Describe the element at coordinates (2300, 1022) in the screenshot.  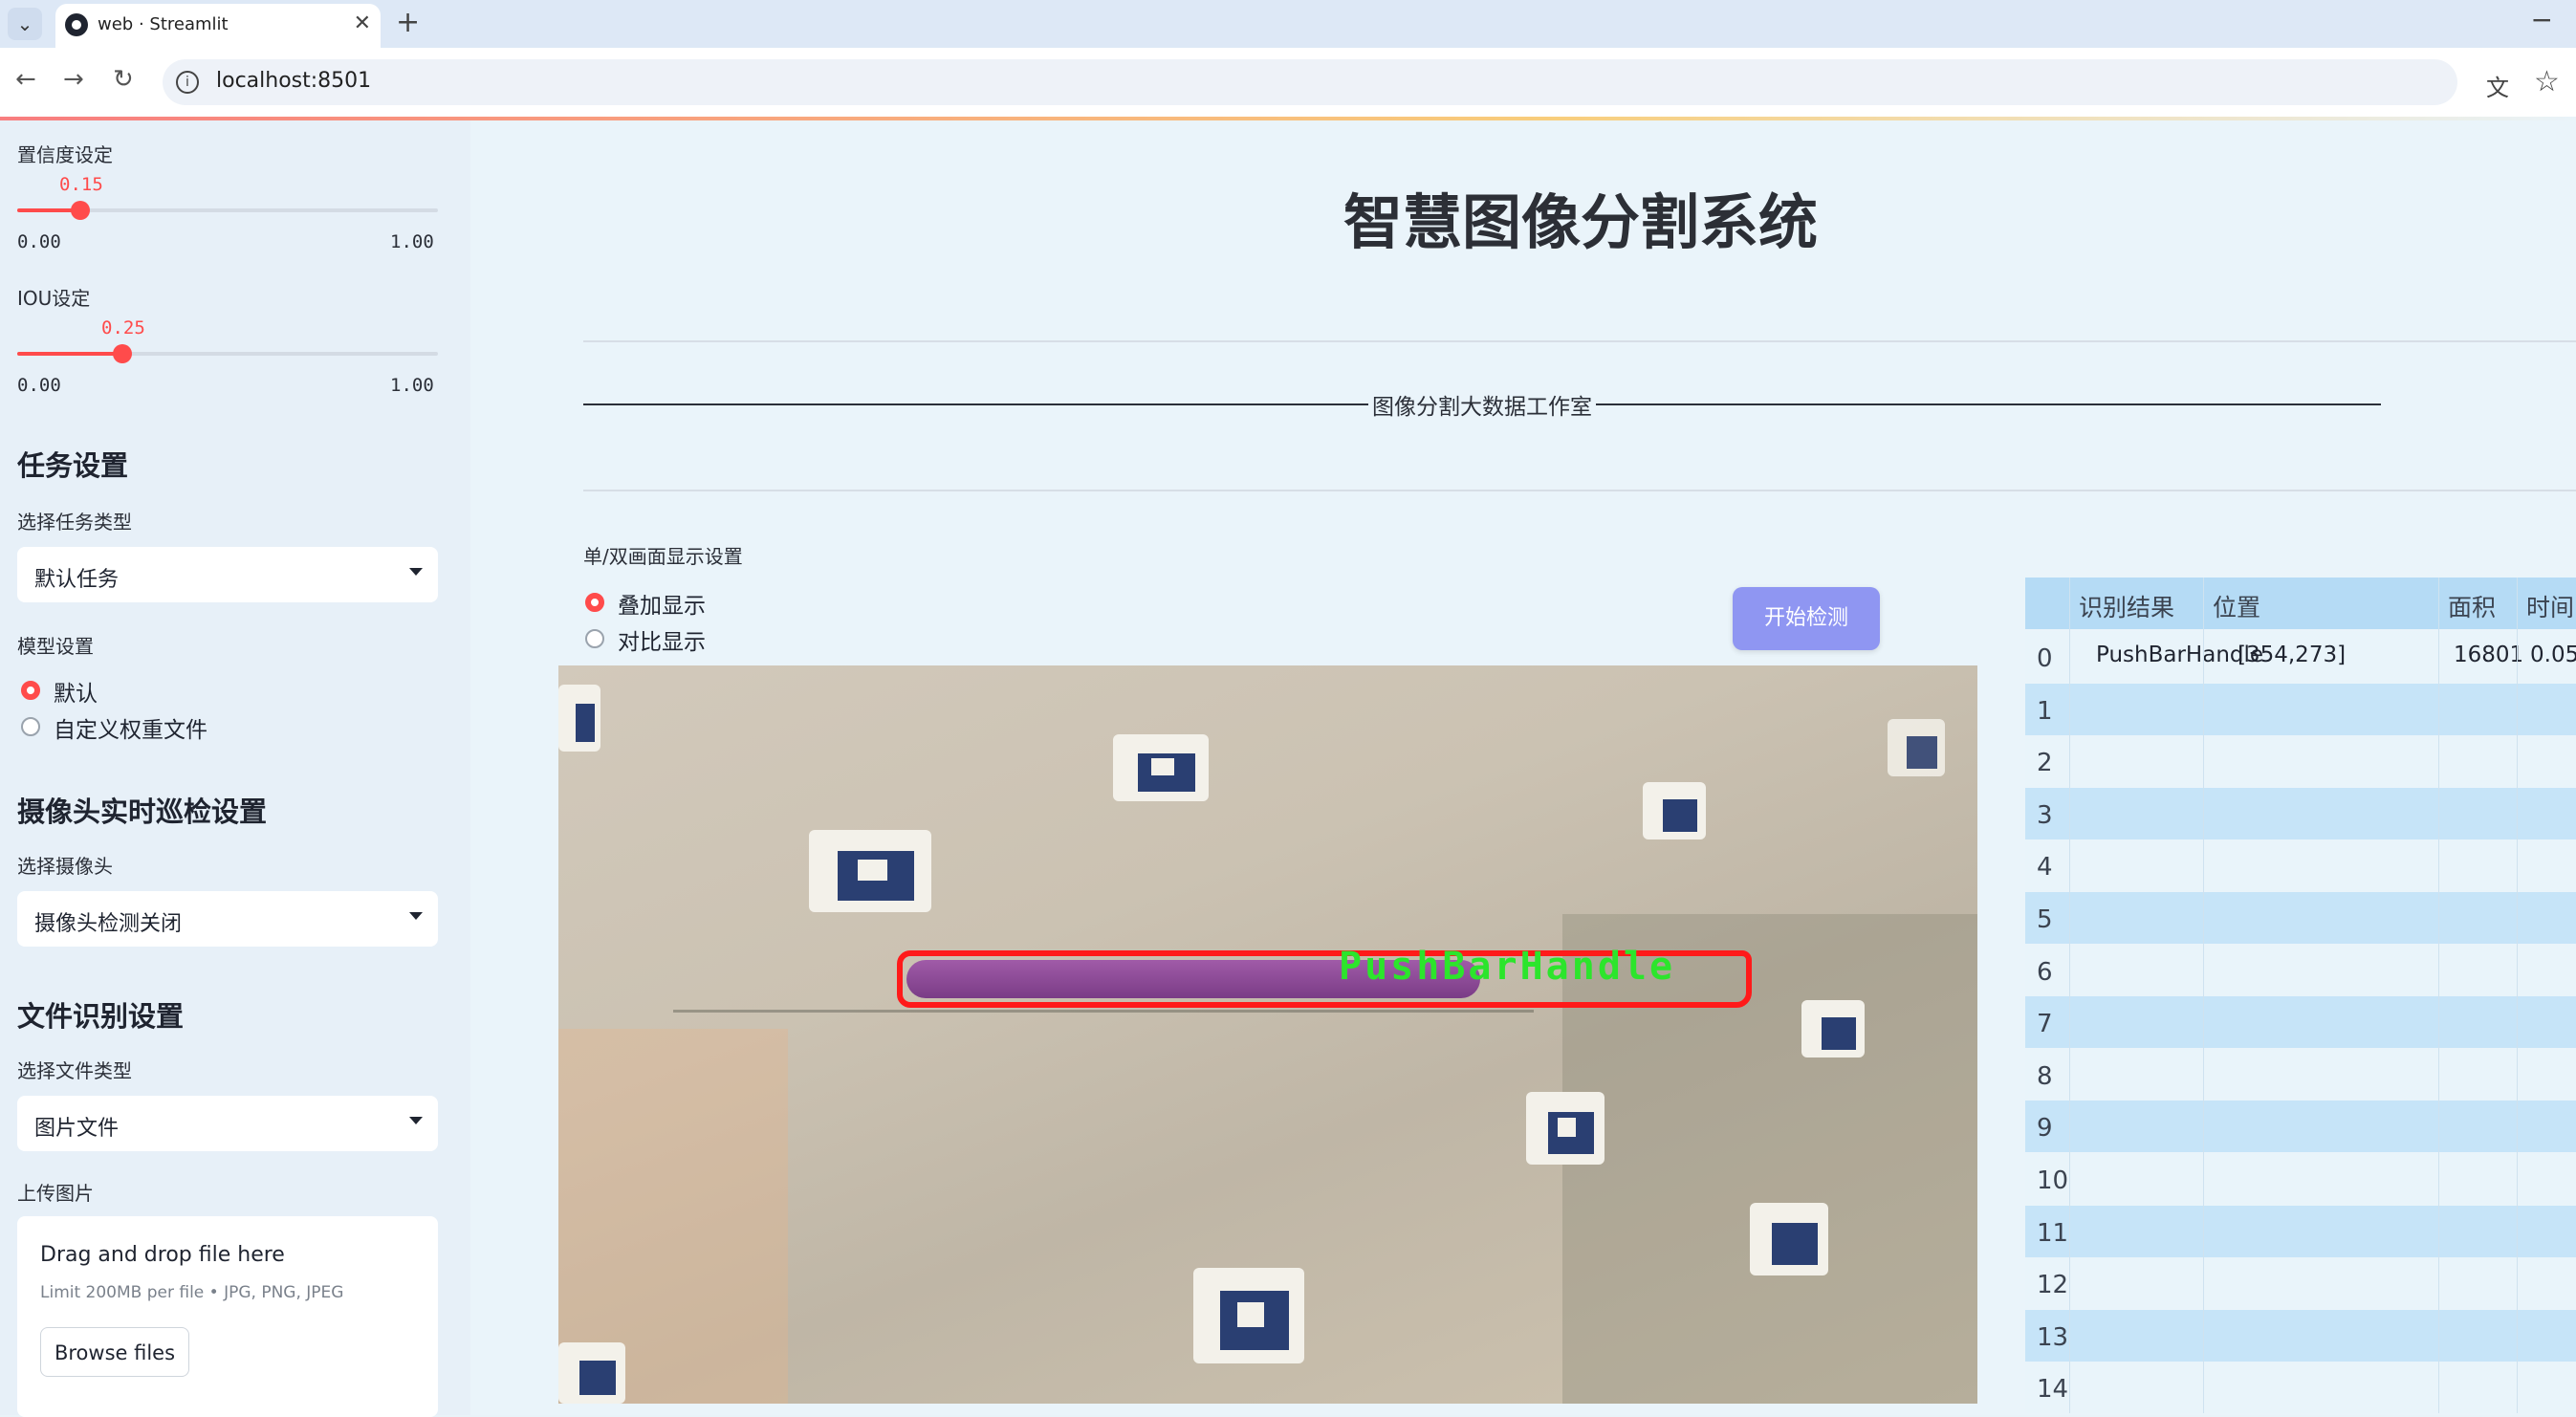
I see `table-row: 7` at that location.